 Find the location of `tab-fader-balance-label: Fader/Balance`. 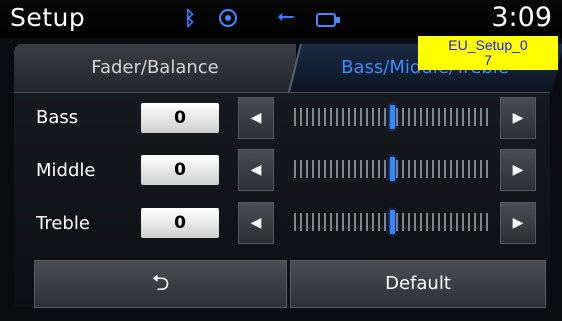

tab-fader-balance-label: Fader/Balance is located at coordinates (155, 67).